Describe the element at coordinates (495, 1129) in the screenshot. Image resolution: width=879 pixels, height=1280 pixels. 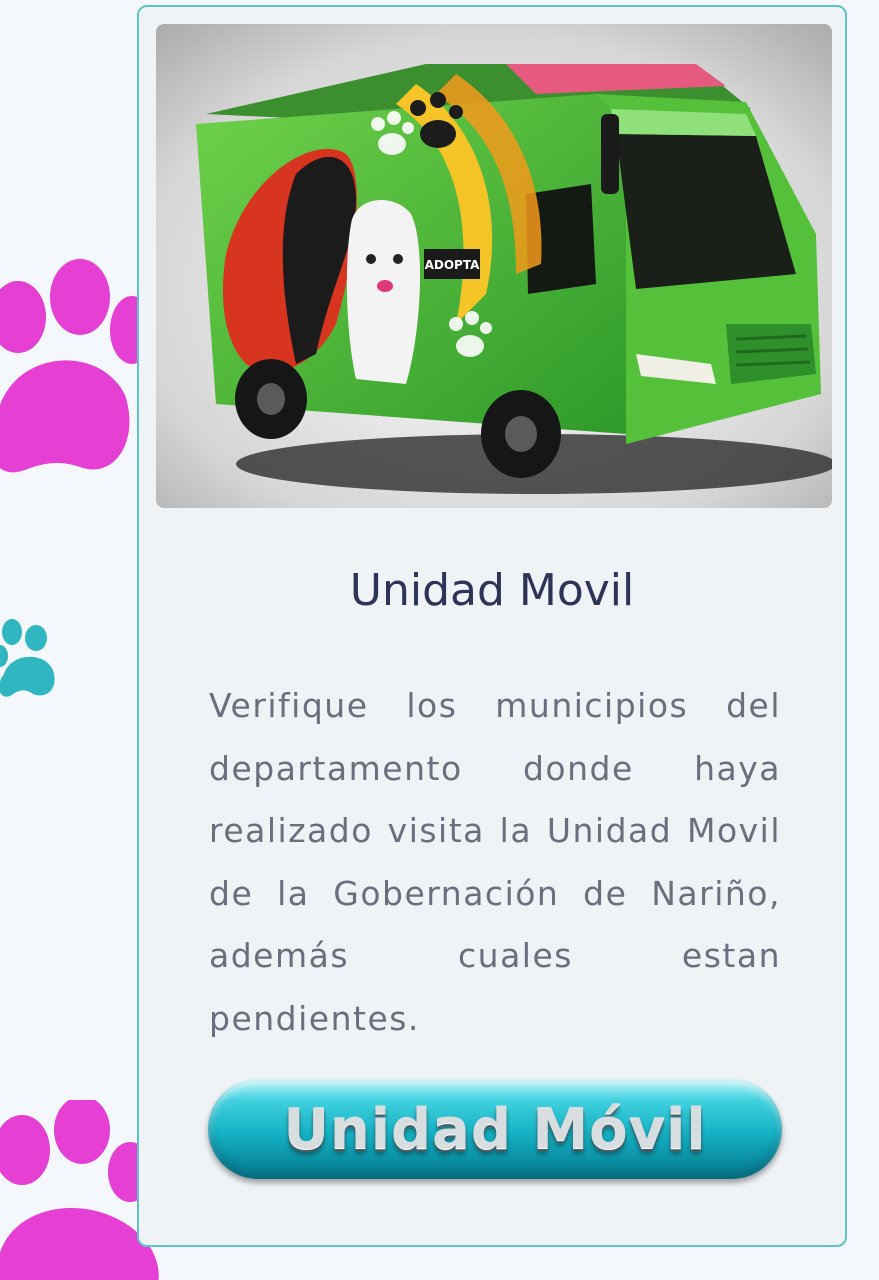
I see `unidad-movil-button: Unidad Móvil` at that location.